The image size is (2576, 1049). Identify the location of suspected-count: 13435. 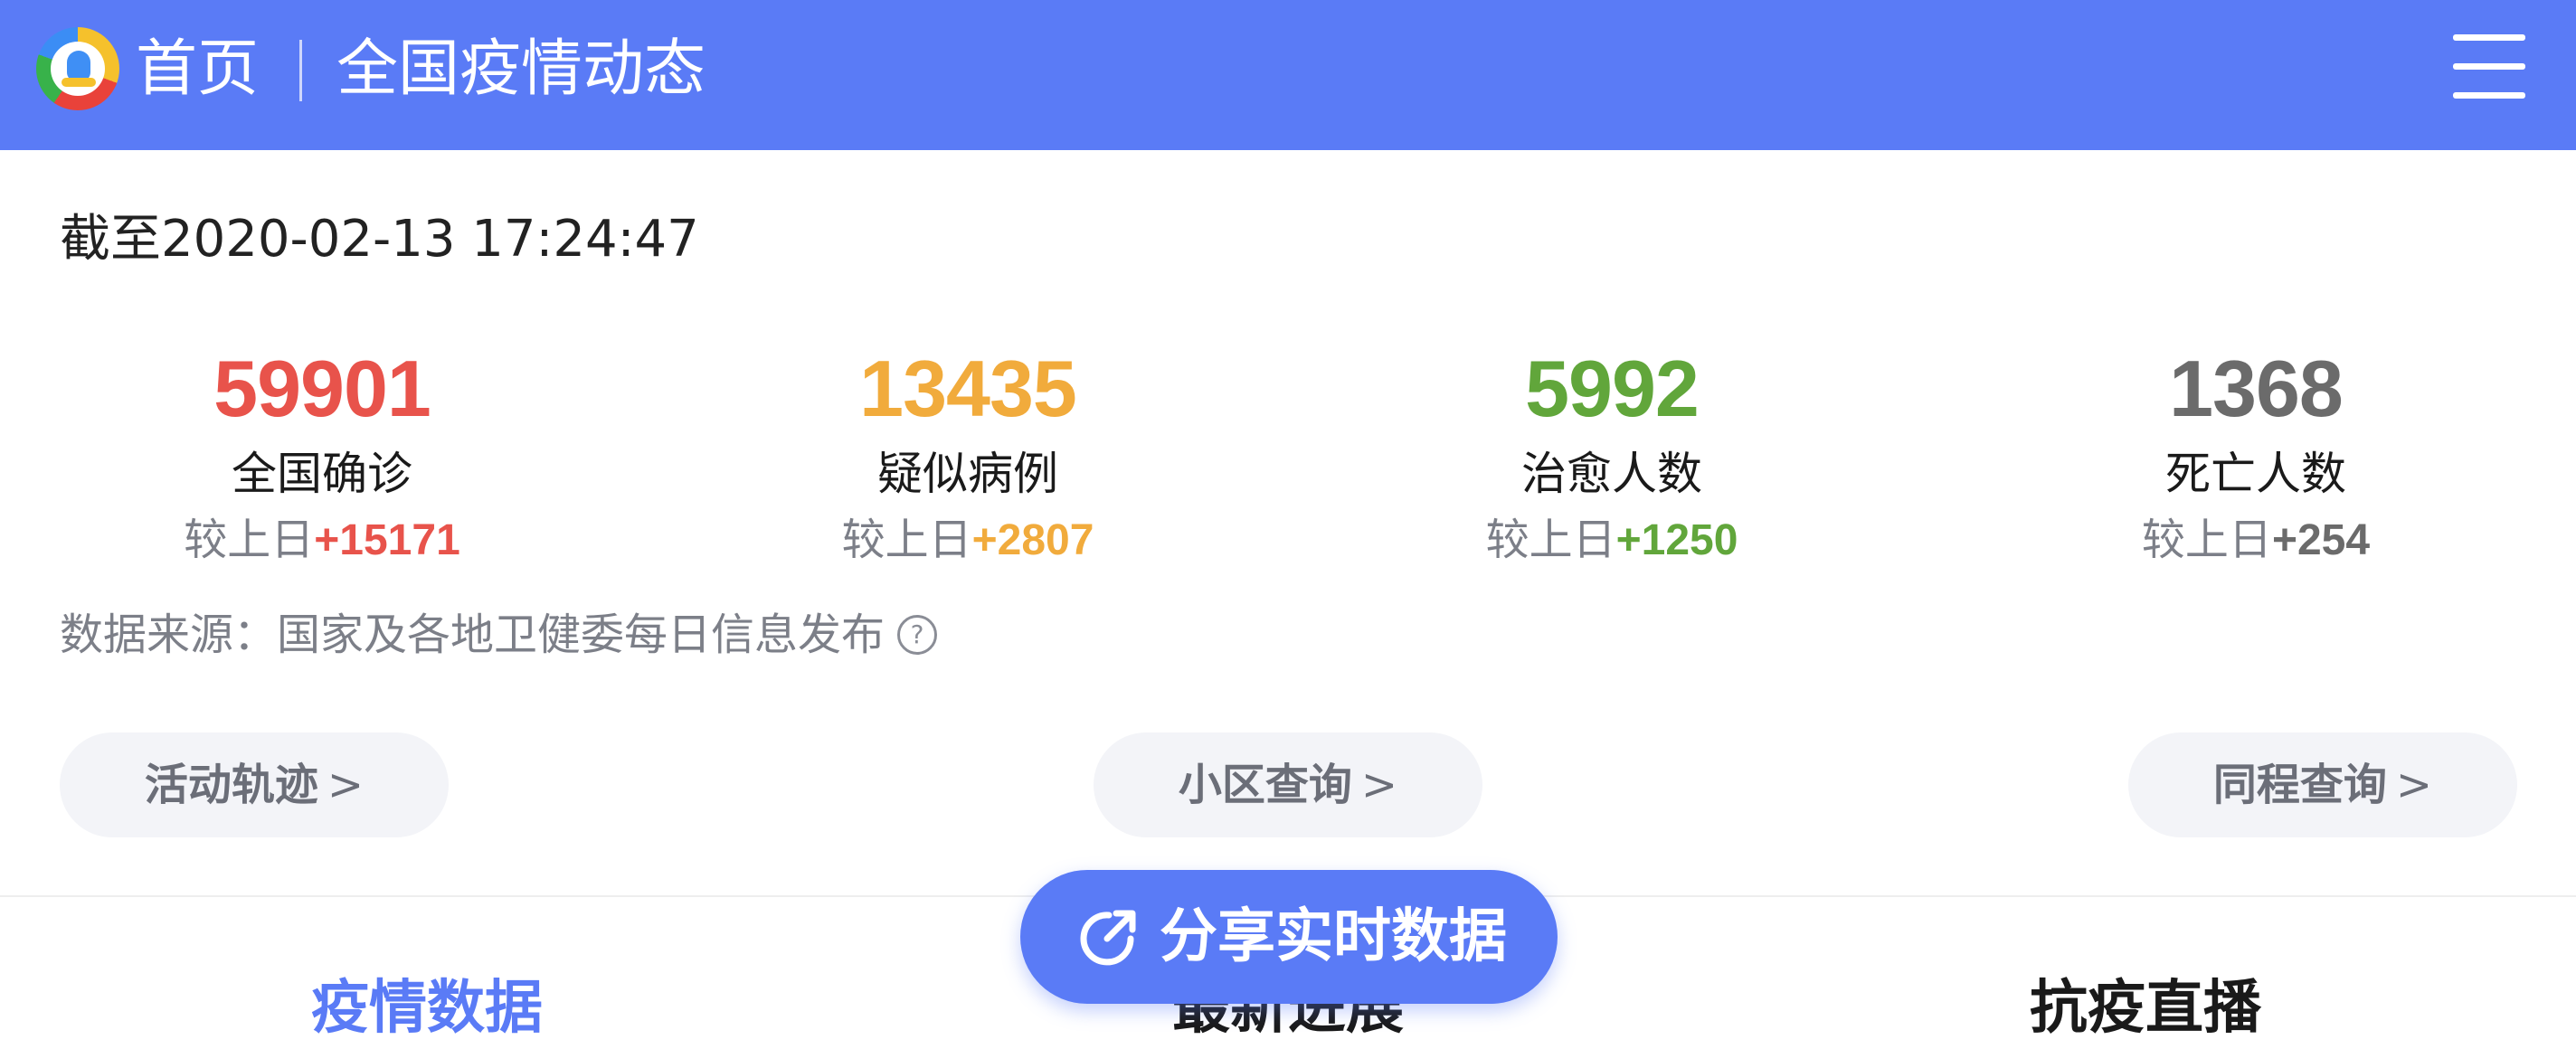
(968, 388).